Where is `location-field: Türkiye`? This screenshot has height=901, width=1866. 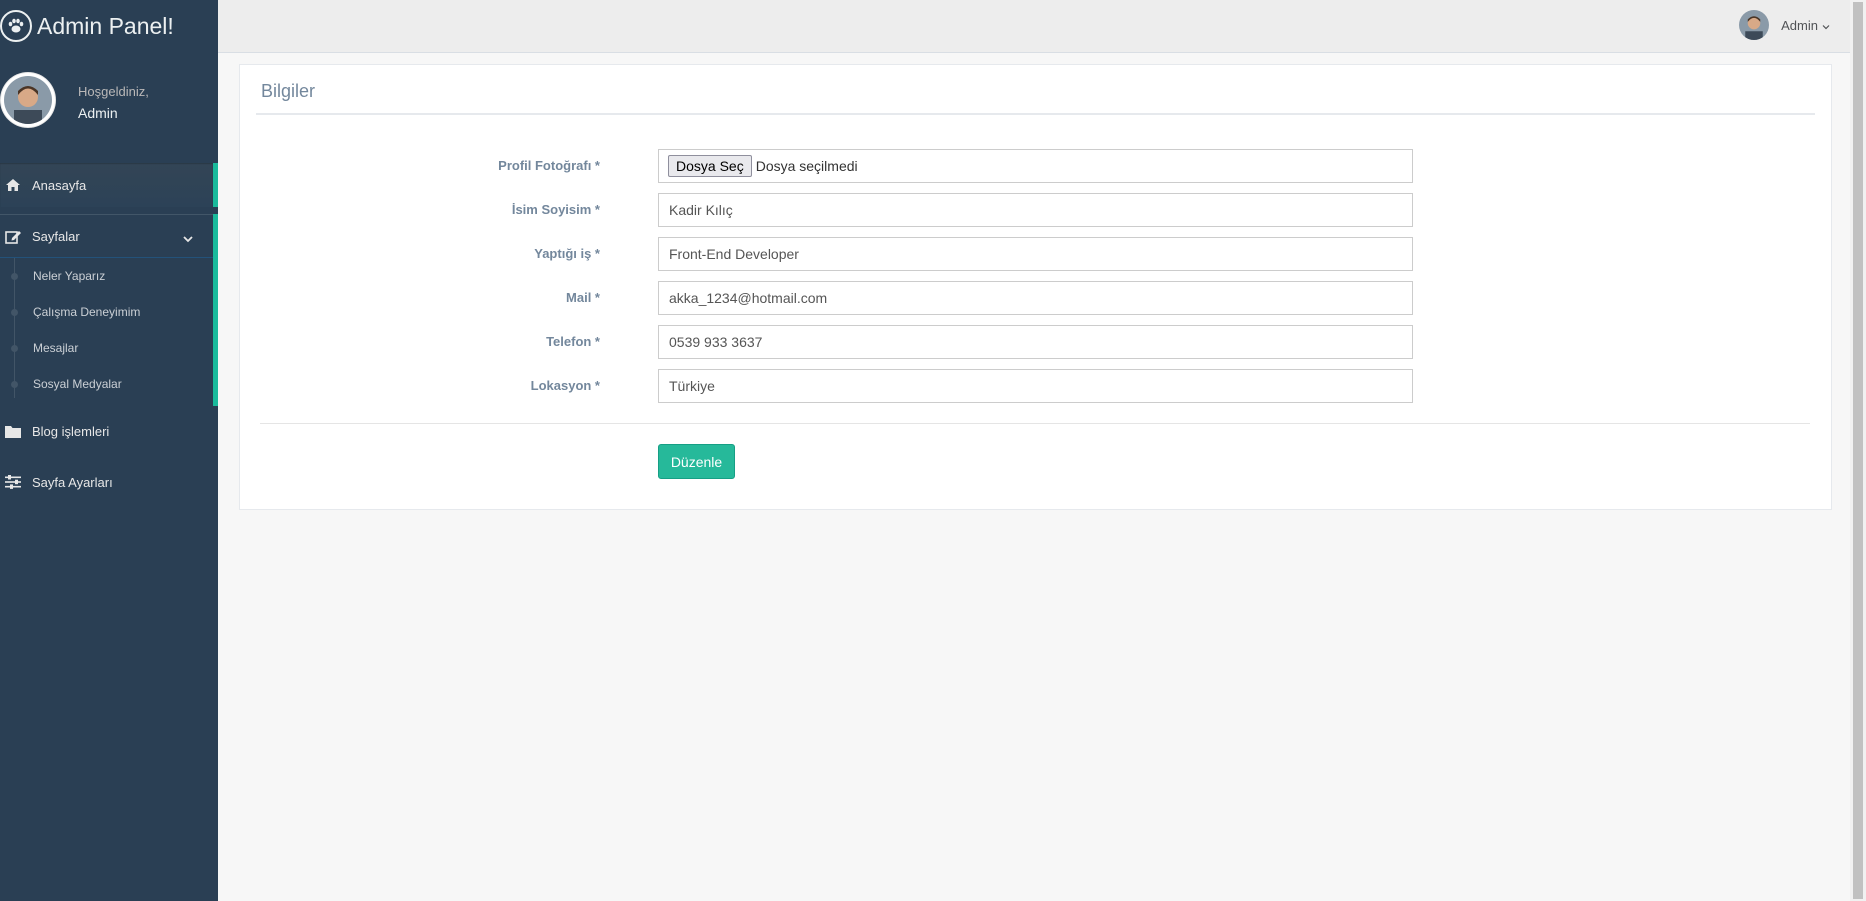 location-field: Türkiye is located at coordinates (1035, 386).